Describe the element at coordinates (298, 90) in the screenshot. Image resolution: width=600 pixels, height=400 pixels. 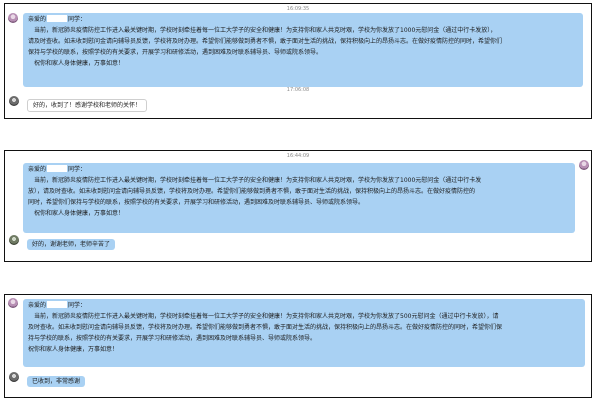
I see `reply-timestamp: 17:06:08` at that location.